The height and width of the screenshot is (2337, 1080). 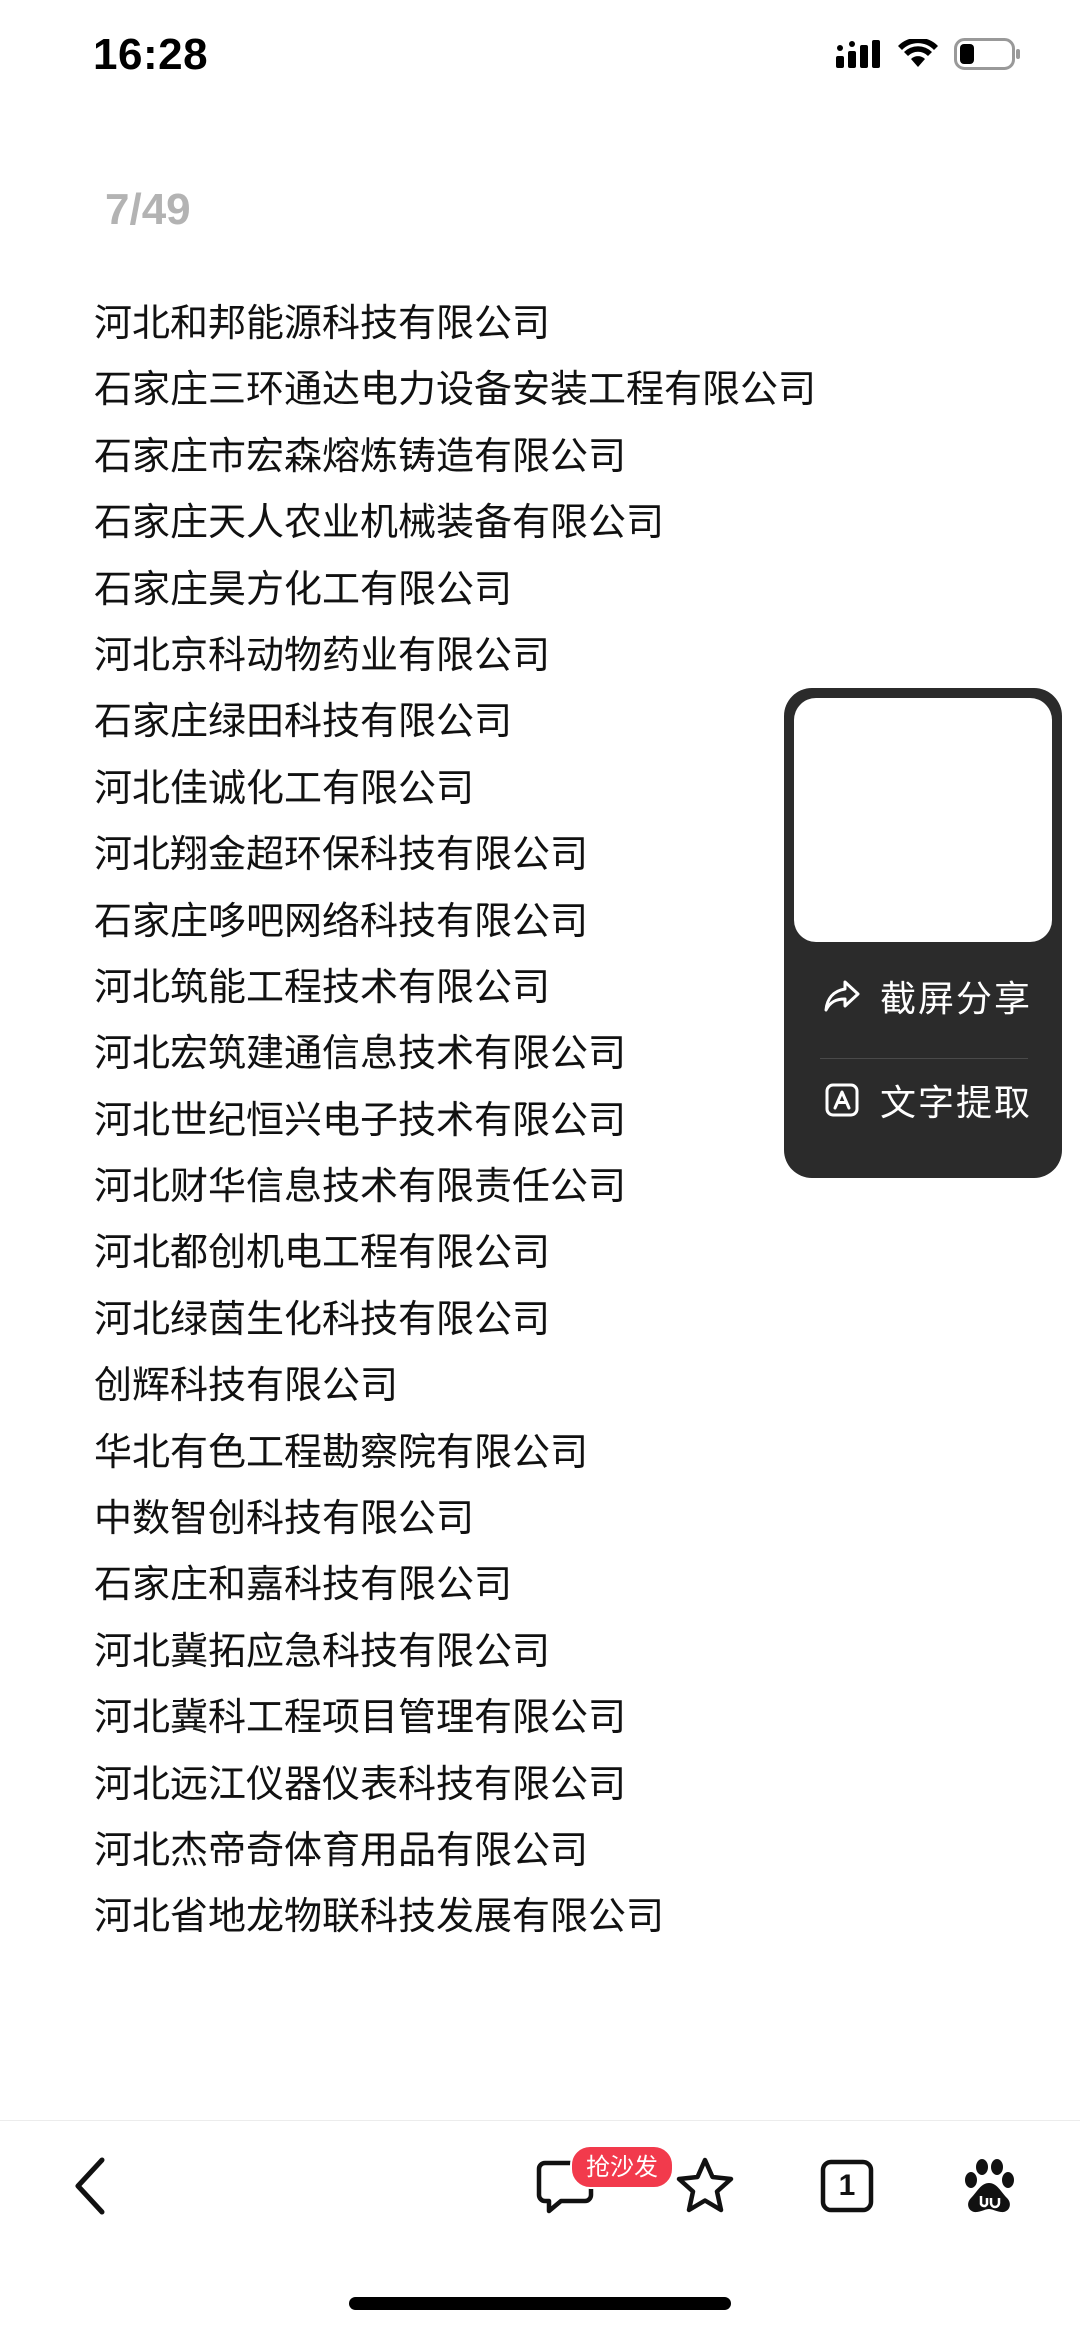 I want to click on star-icon, so click(x=705, y=2185).